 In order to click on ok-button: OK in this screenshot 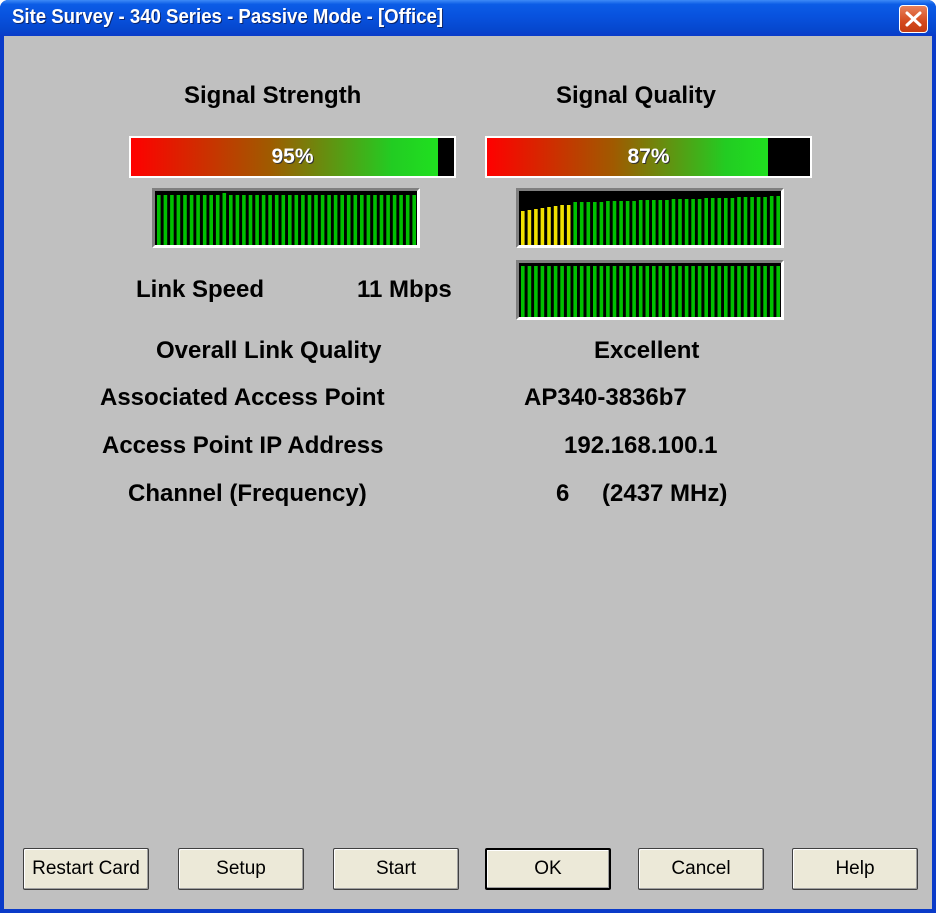, I will do `click(548, 869)`.